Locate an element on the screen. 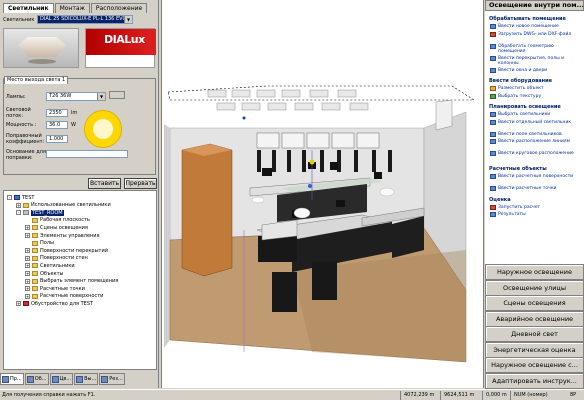 Image resolution: width=584 pixels, height=400 pixels. wizard-item: Ввести отдельный светильник is located at coordinates (536, 122).